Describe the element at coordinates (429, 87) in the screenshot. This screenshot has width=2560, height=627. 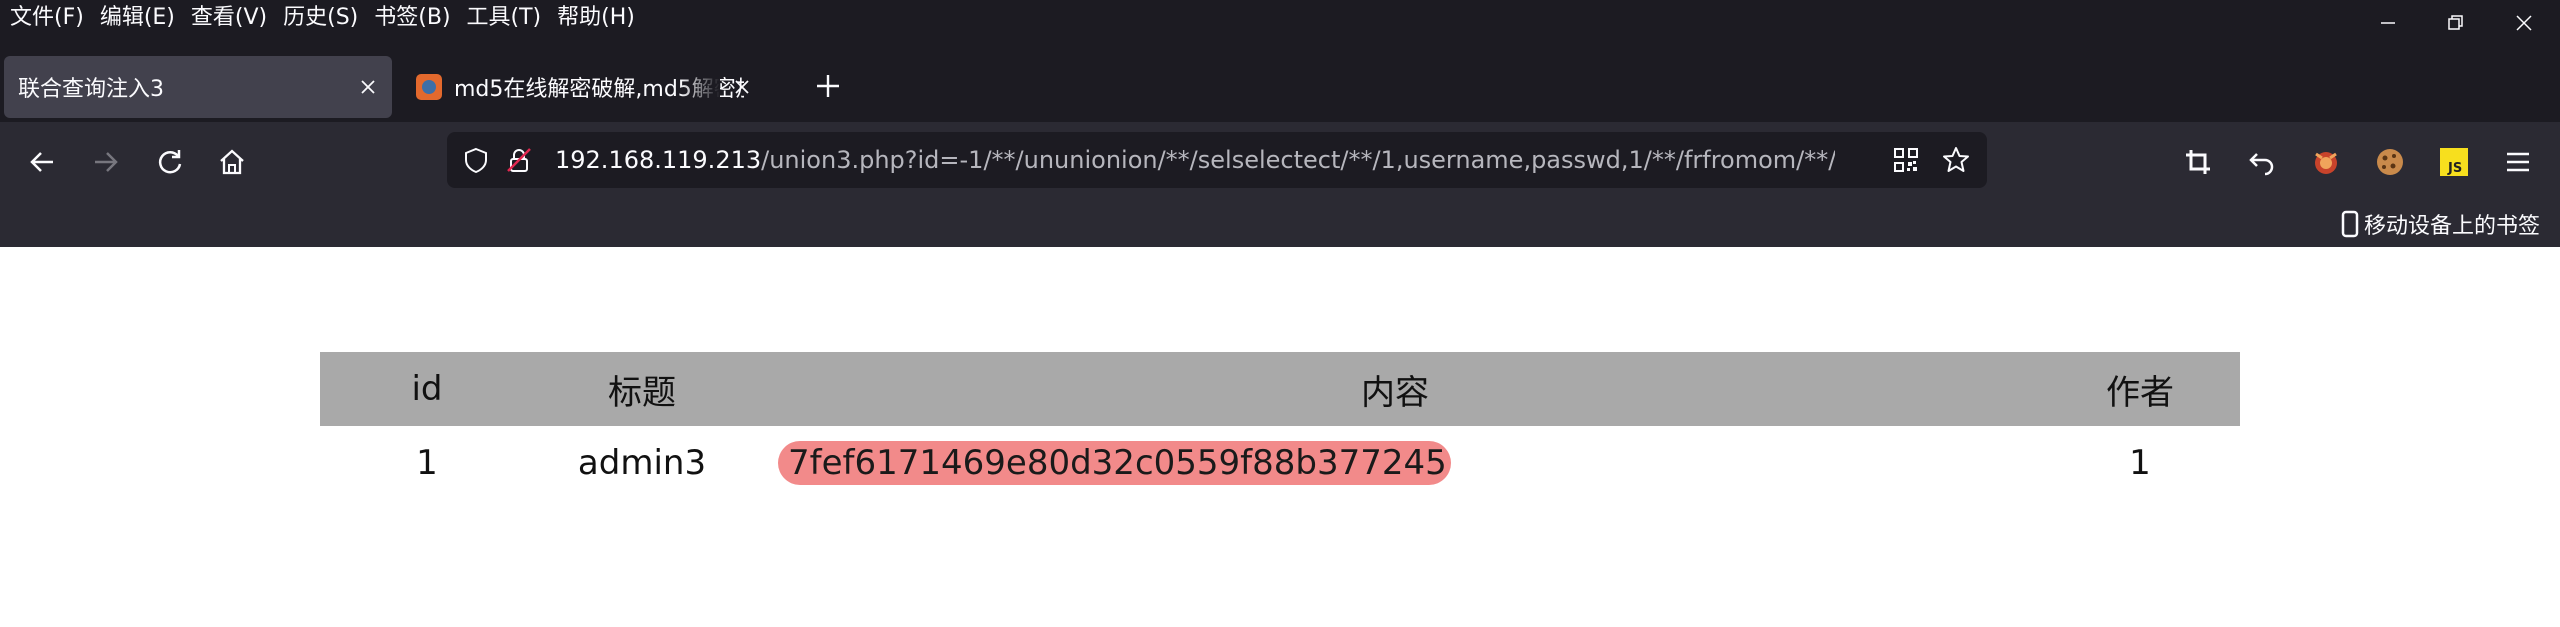
I see `md5-favicon-icon` at that location.